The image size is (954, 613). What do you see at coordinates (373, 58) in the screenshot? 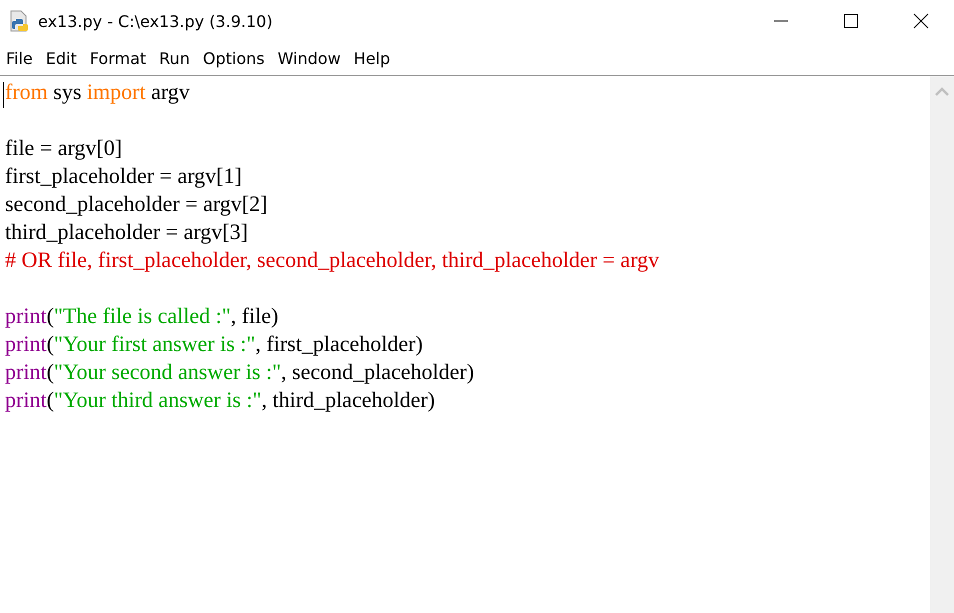
I see `menu-item: Help` at bounding box center [373, 58].